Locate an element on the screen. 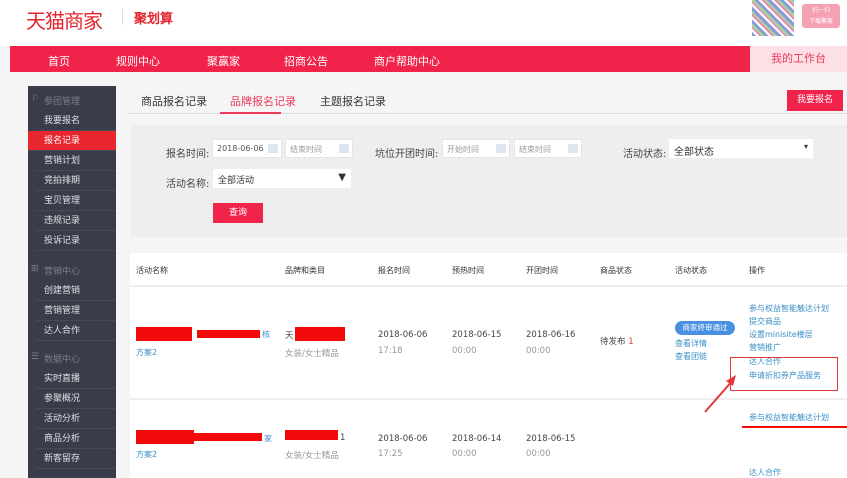  brand-name: 天 is located at coordinates (289, 336).